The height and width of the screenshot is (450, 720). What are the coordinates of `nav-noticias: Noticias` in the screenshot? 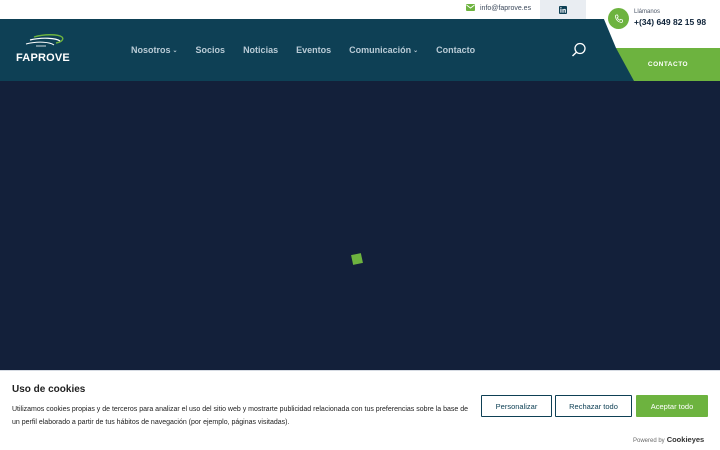 It's located at (260, 50).